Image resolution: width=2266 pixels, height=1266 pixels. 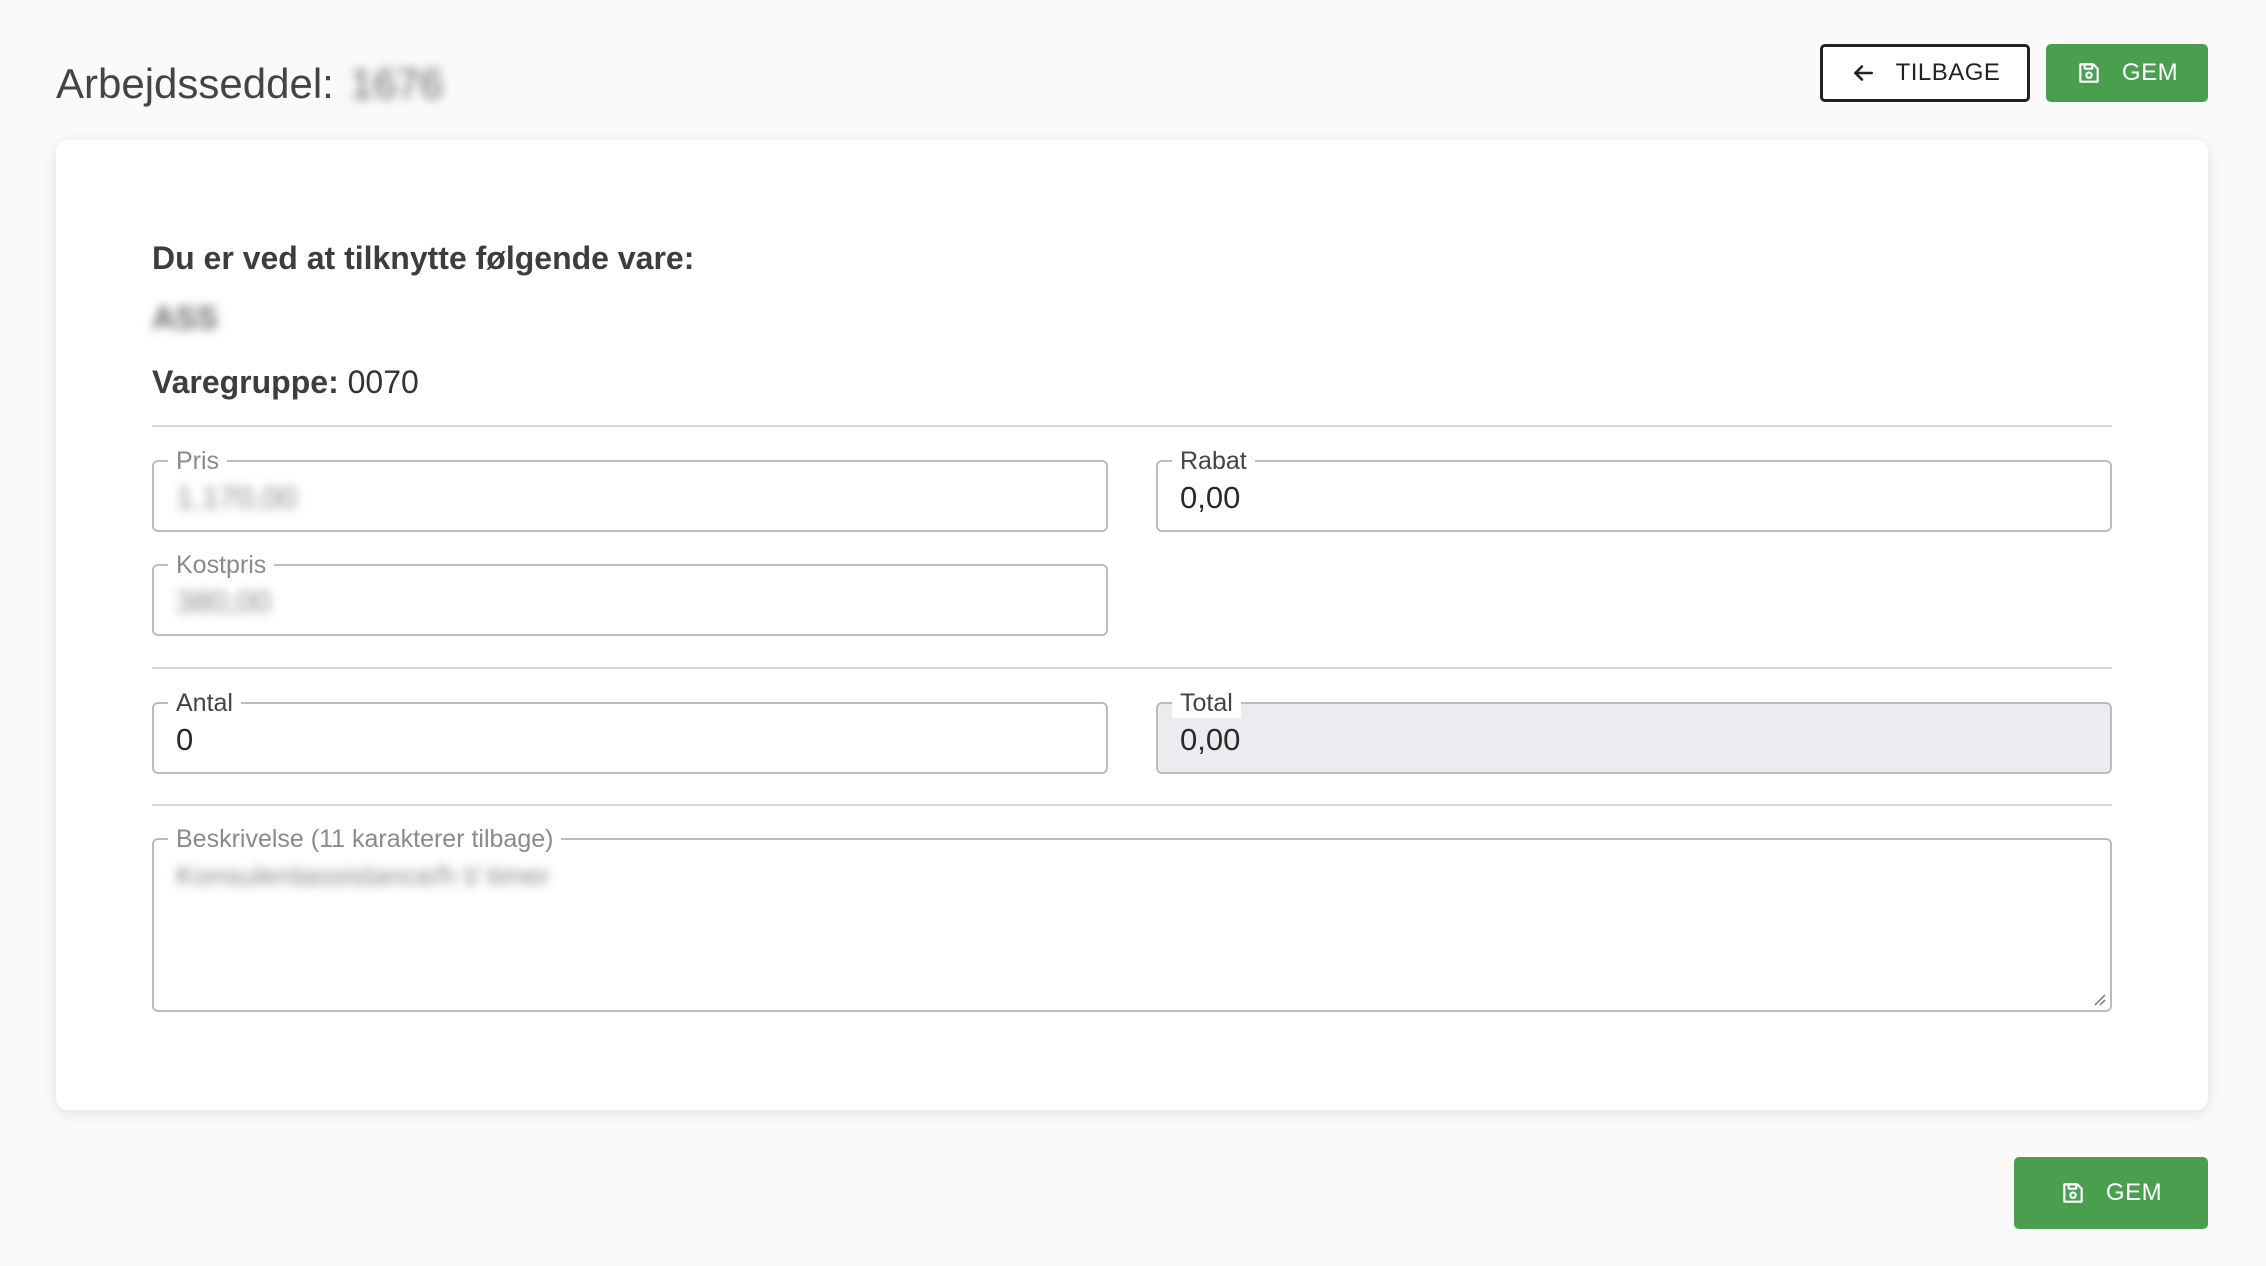 What do you see at coordinates (396, 83) in the screenshot?
I see `work-order-number: 1676` at bounding box center [396, 83].